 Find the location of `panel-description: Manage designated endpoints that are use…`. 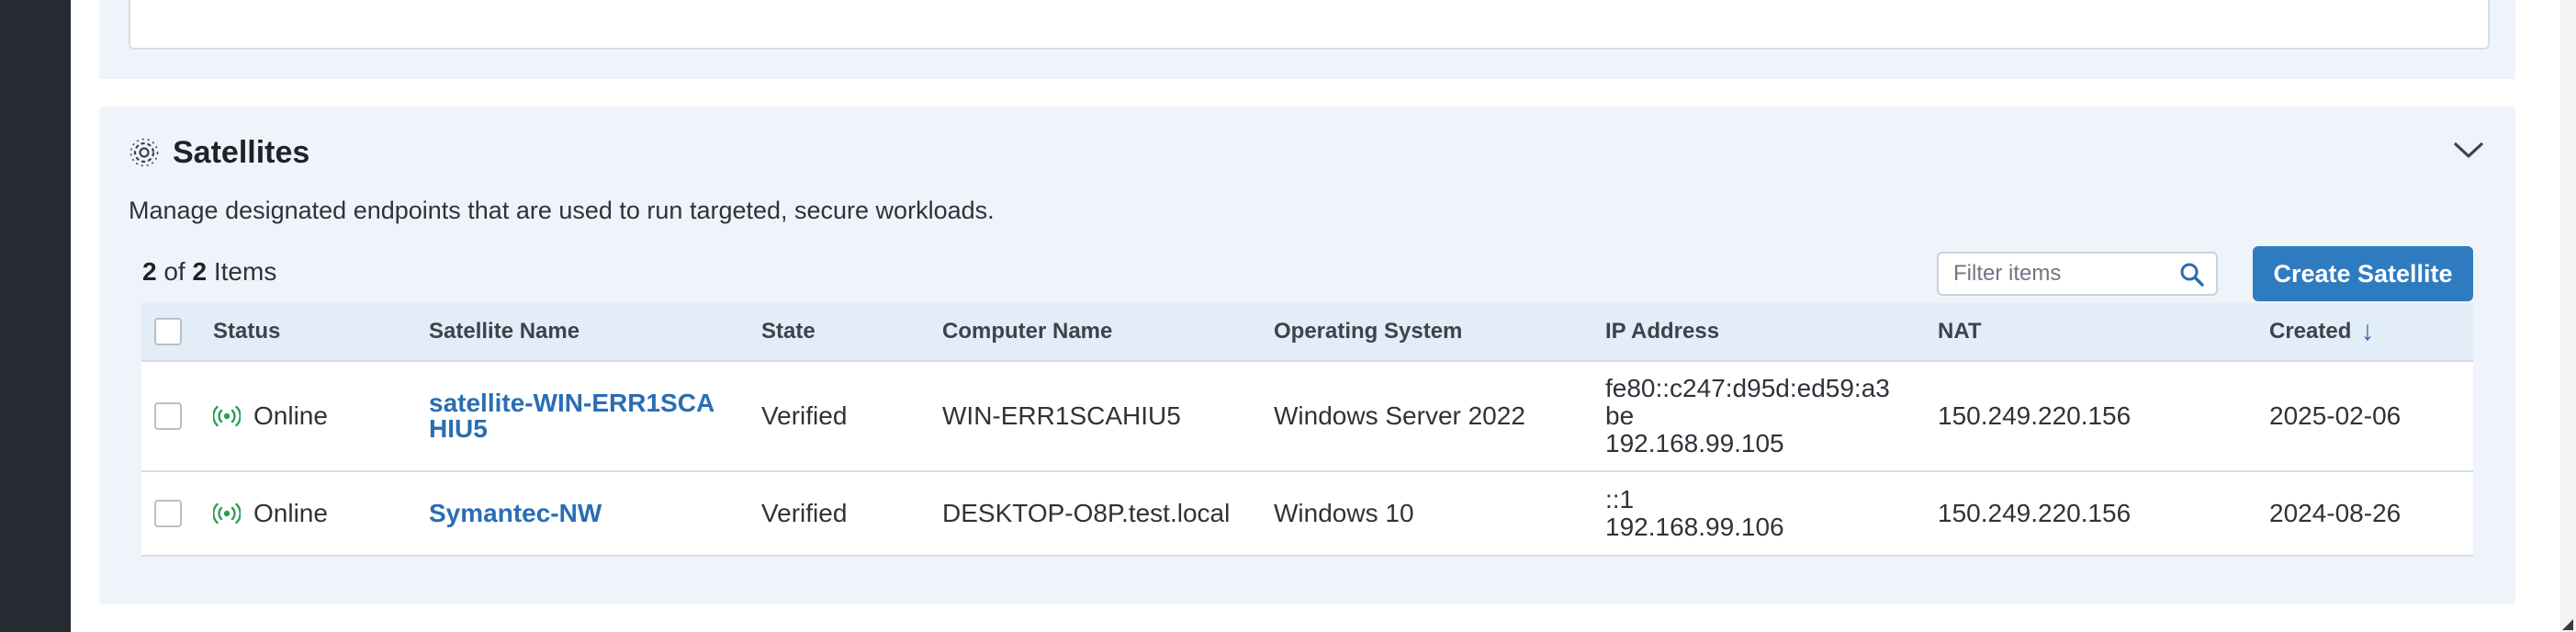

panel-description: Manage designated endpoints that are use… is located at coordinates (562, 210).